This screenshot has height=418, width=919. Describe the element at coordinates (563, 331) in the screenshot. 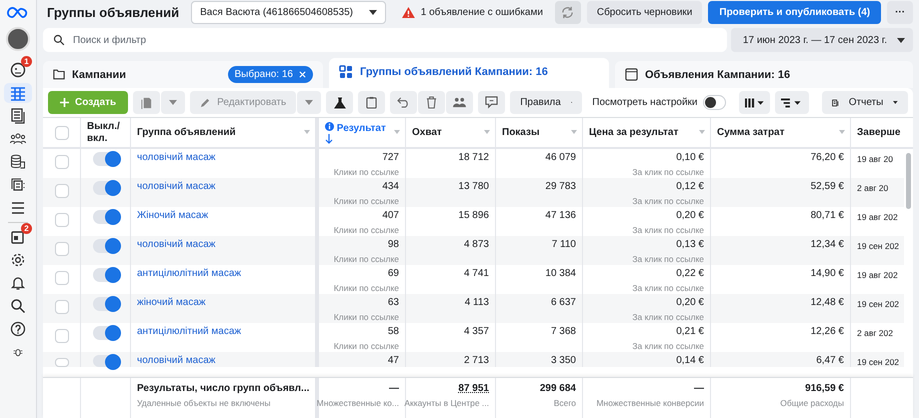

I see `table-cell: 7 368` at that location.